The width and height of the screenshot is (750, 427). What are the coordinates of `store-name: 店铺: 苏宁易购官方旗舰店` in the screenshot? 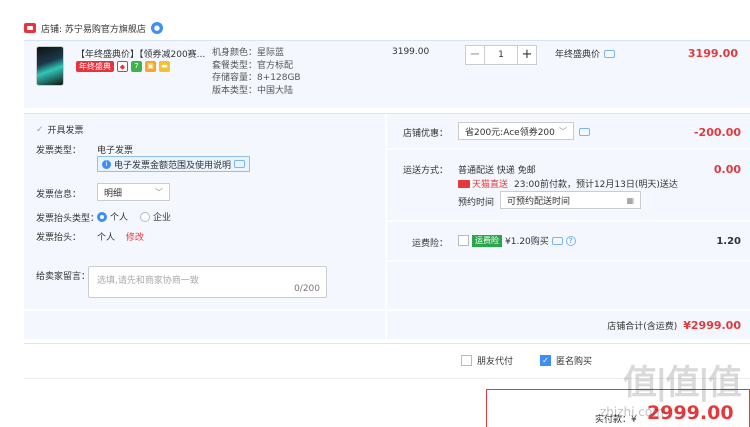 It's located at (93, 28).